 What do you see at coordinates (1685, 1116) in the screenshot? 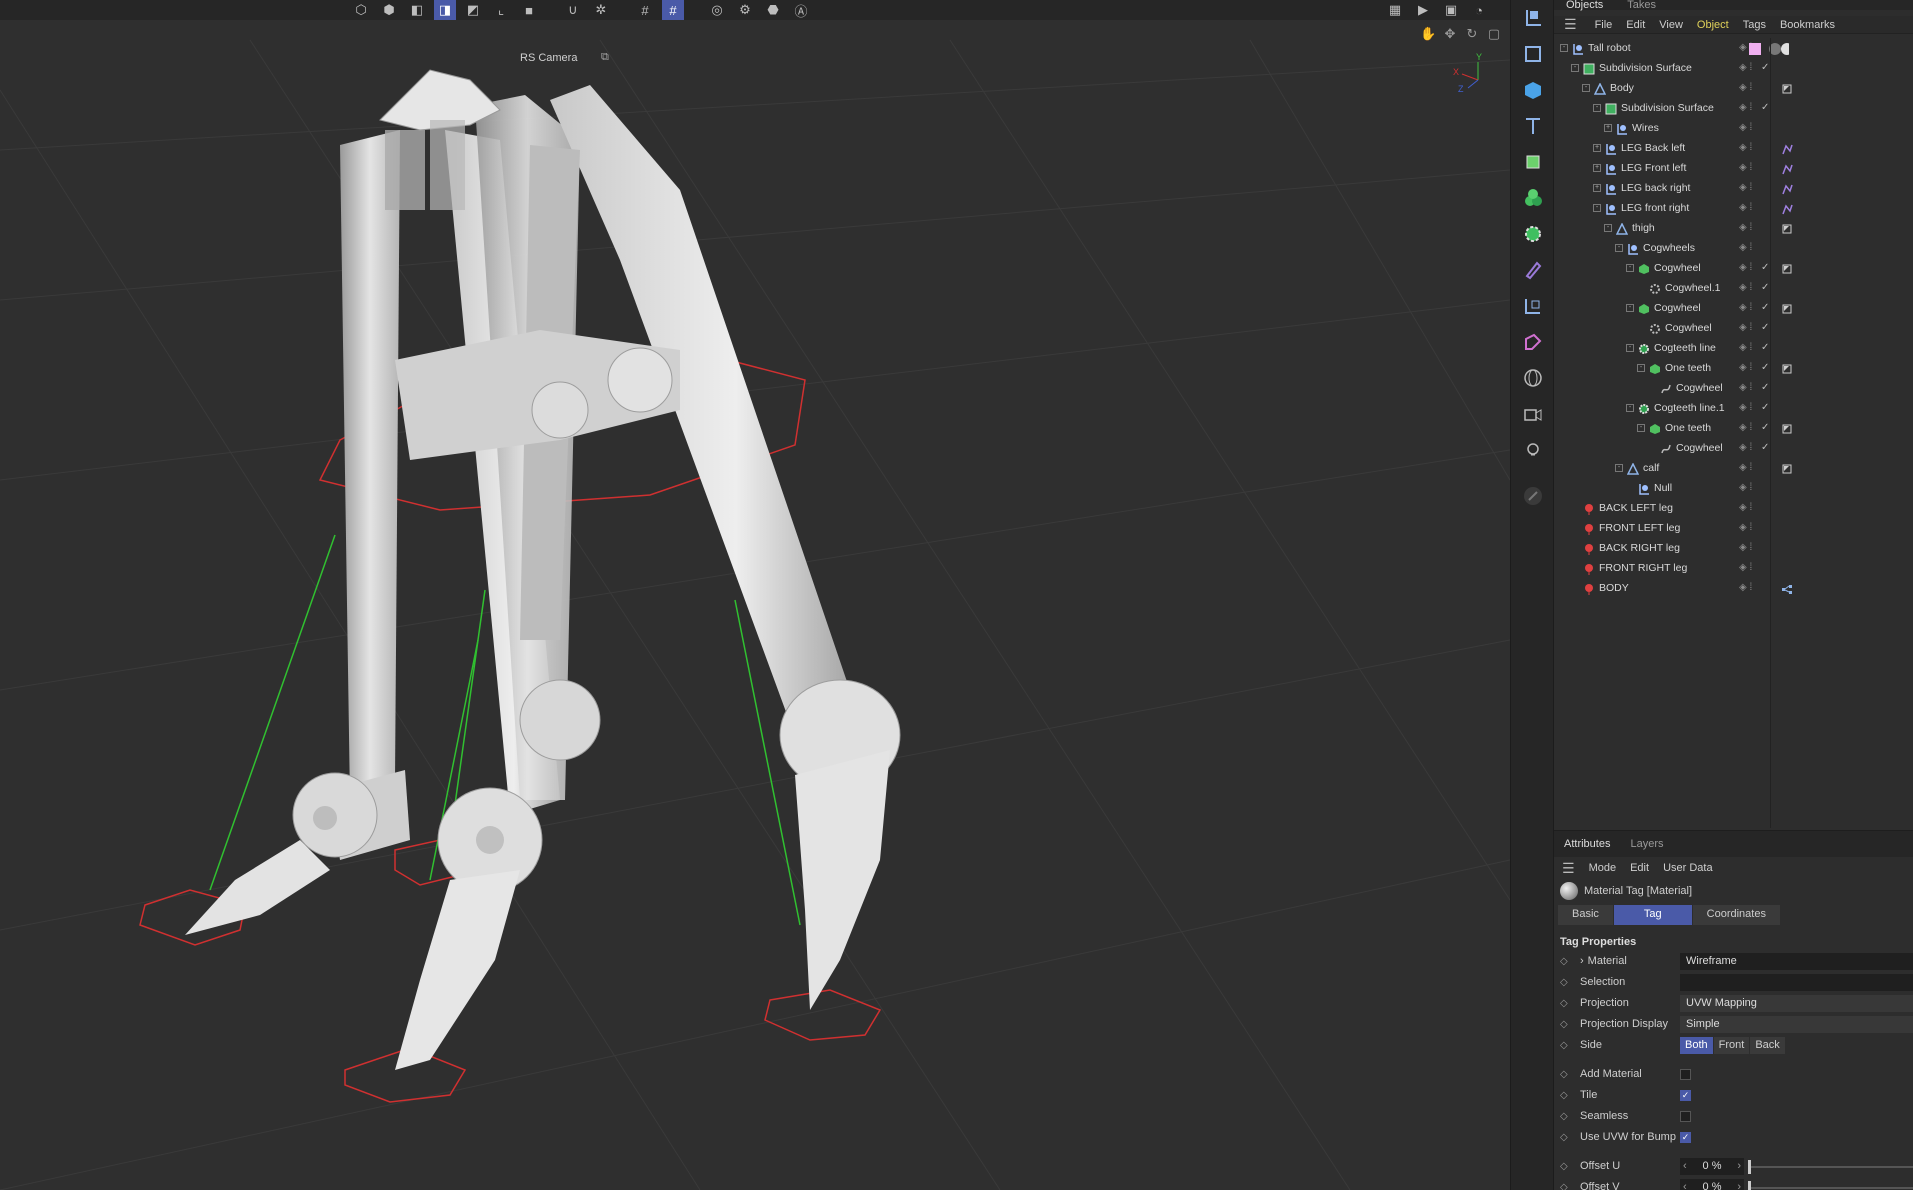
I see `seamless-checkbox` at bounding box center [1685, 1116].